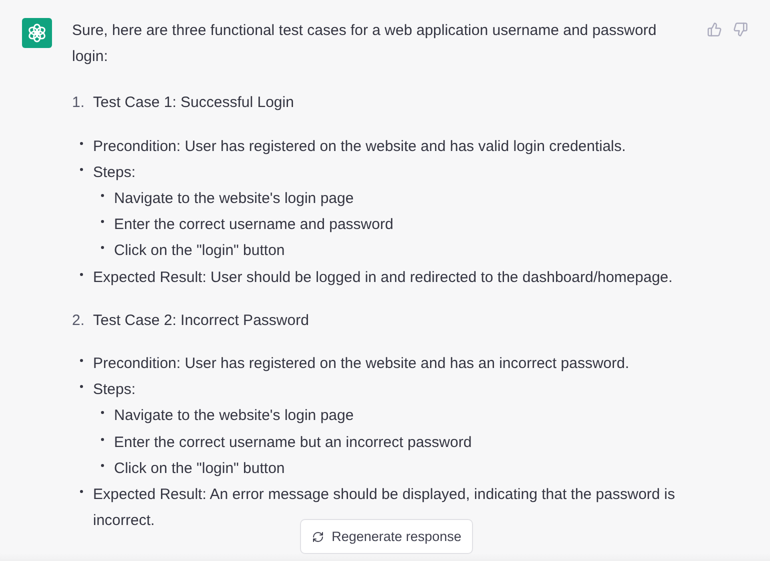 The image size is (770, 561). What do you see at coordinates (359, 146) in the screenshot?
I see `list-text: Precondition: User has registered on the website and has valid login credentials.` at bounding box center [359, 146].